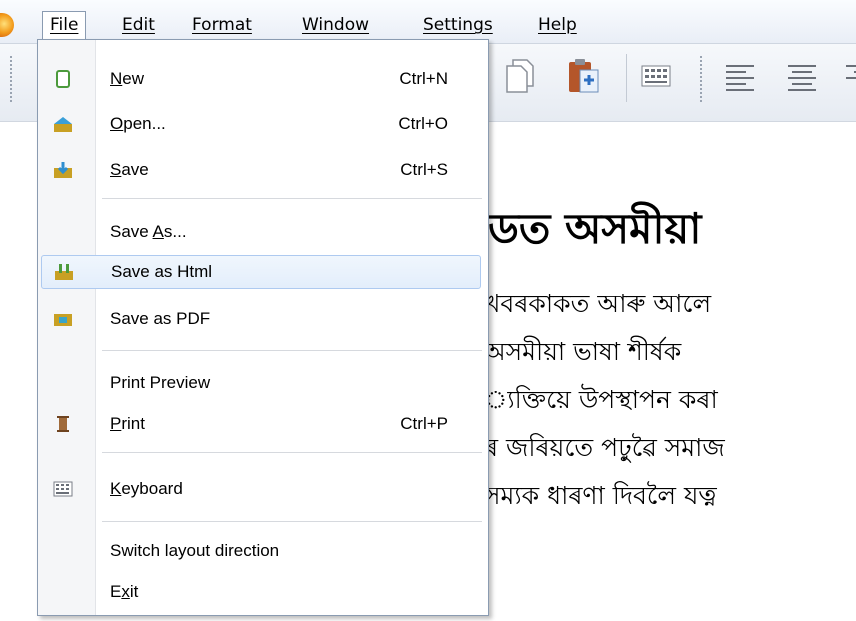 The image size is (856, 621). I want to click on toolbar-separator, so click(626, 78).